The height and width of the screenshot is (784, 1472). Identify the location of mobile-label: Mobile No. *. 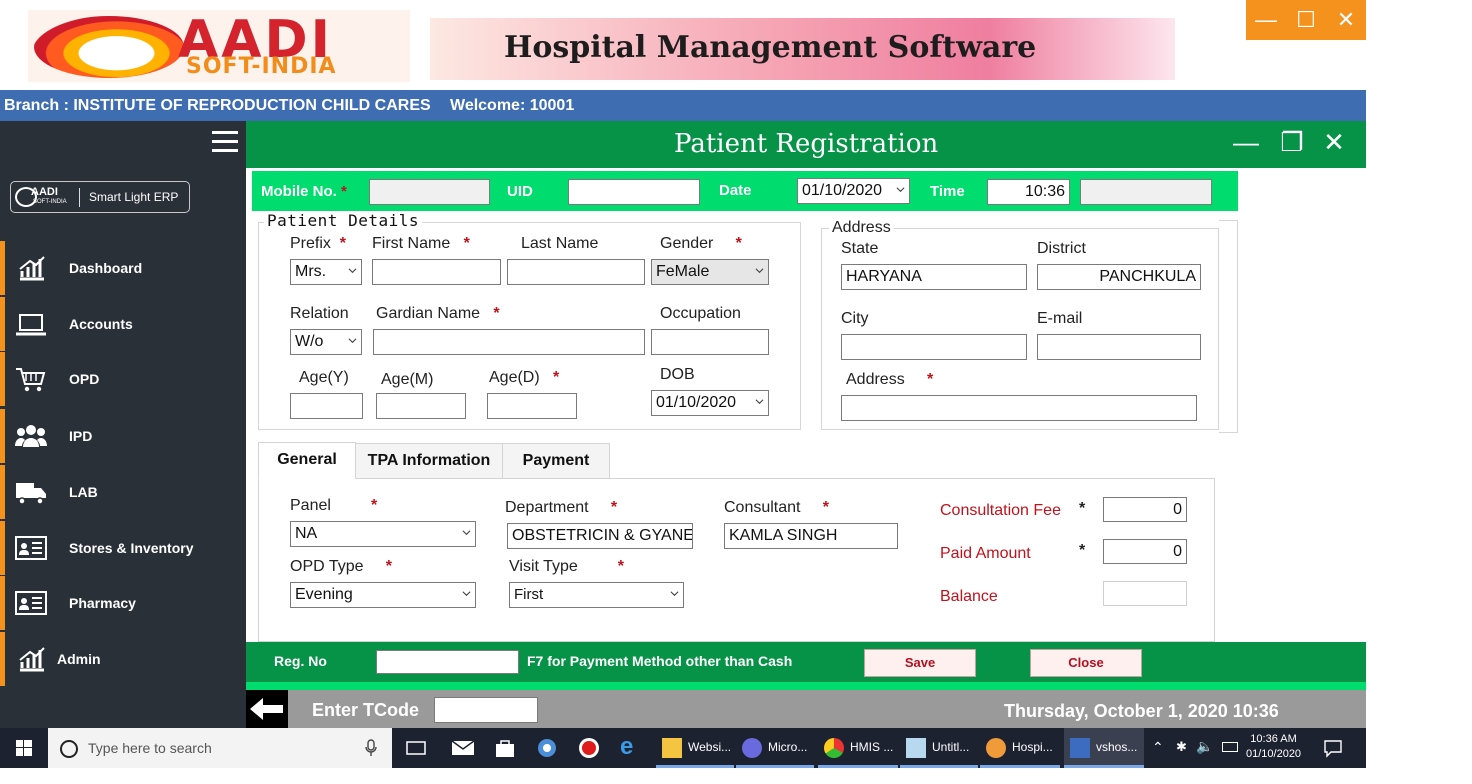
(304, 191).